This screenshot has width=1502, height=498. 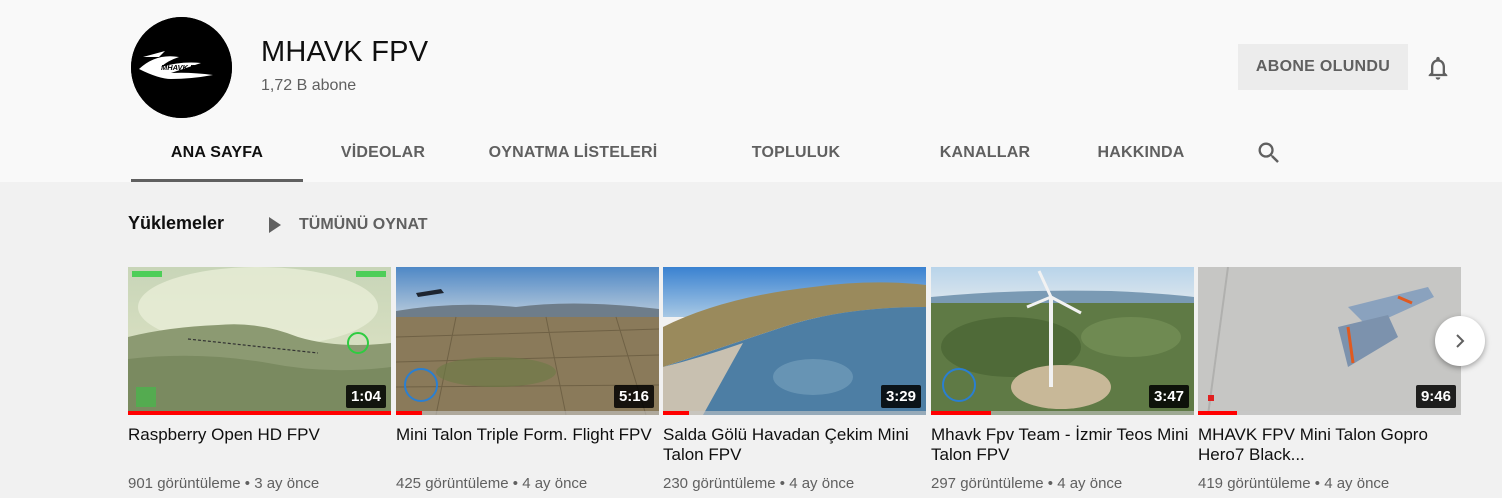 What do you see at coordinates (633, 396) in the screenshot?
I see `duration-badge: 5:16` at bounding box center [633, 396].